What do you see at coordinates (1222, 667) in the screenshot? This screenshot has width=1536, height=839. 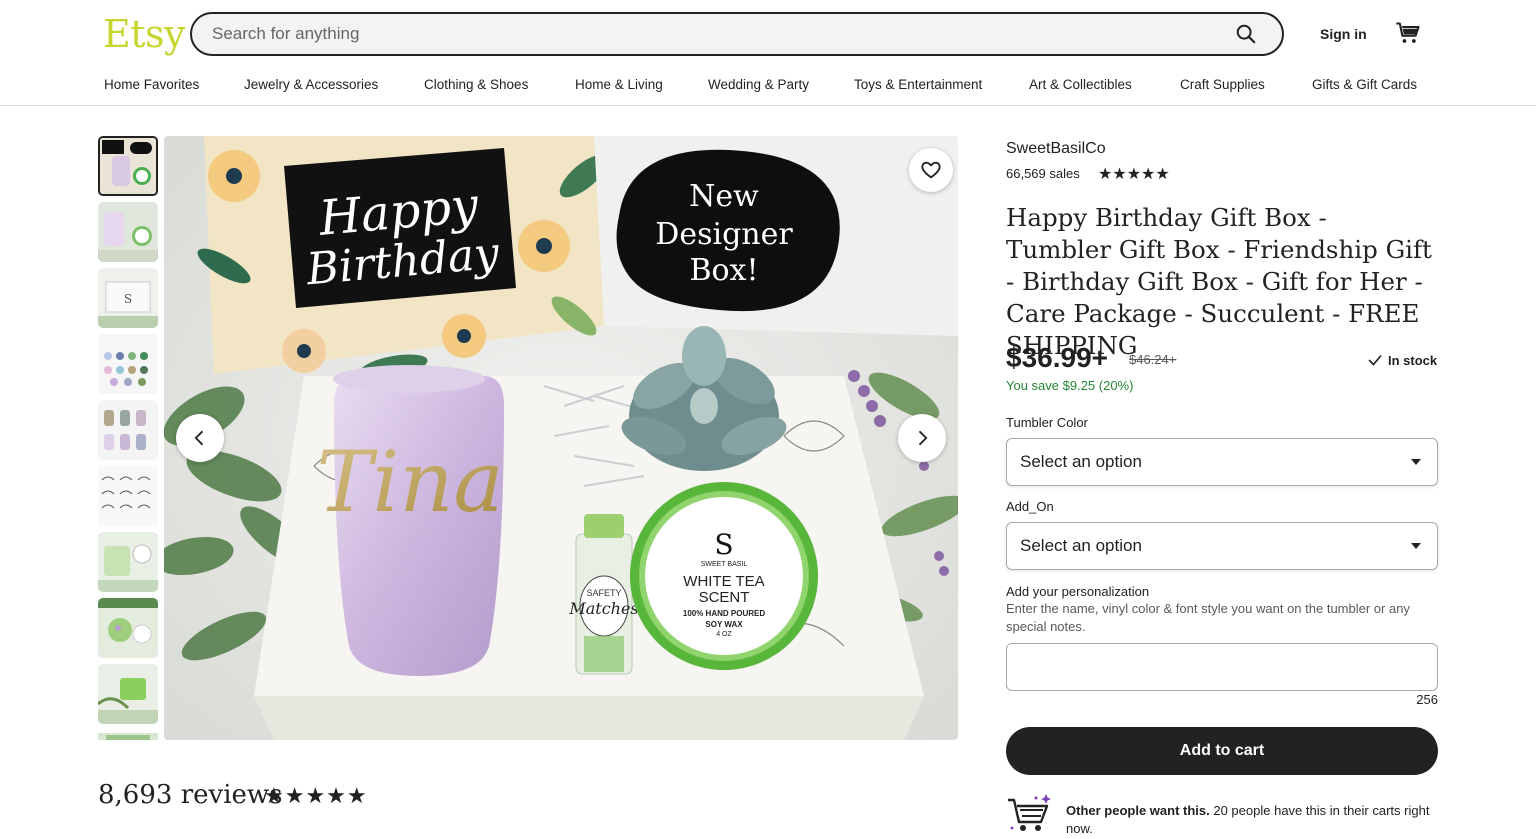 I see `personalization-input` at bounding box center [1222, 667].